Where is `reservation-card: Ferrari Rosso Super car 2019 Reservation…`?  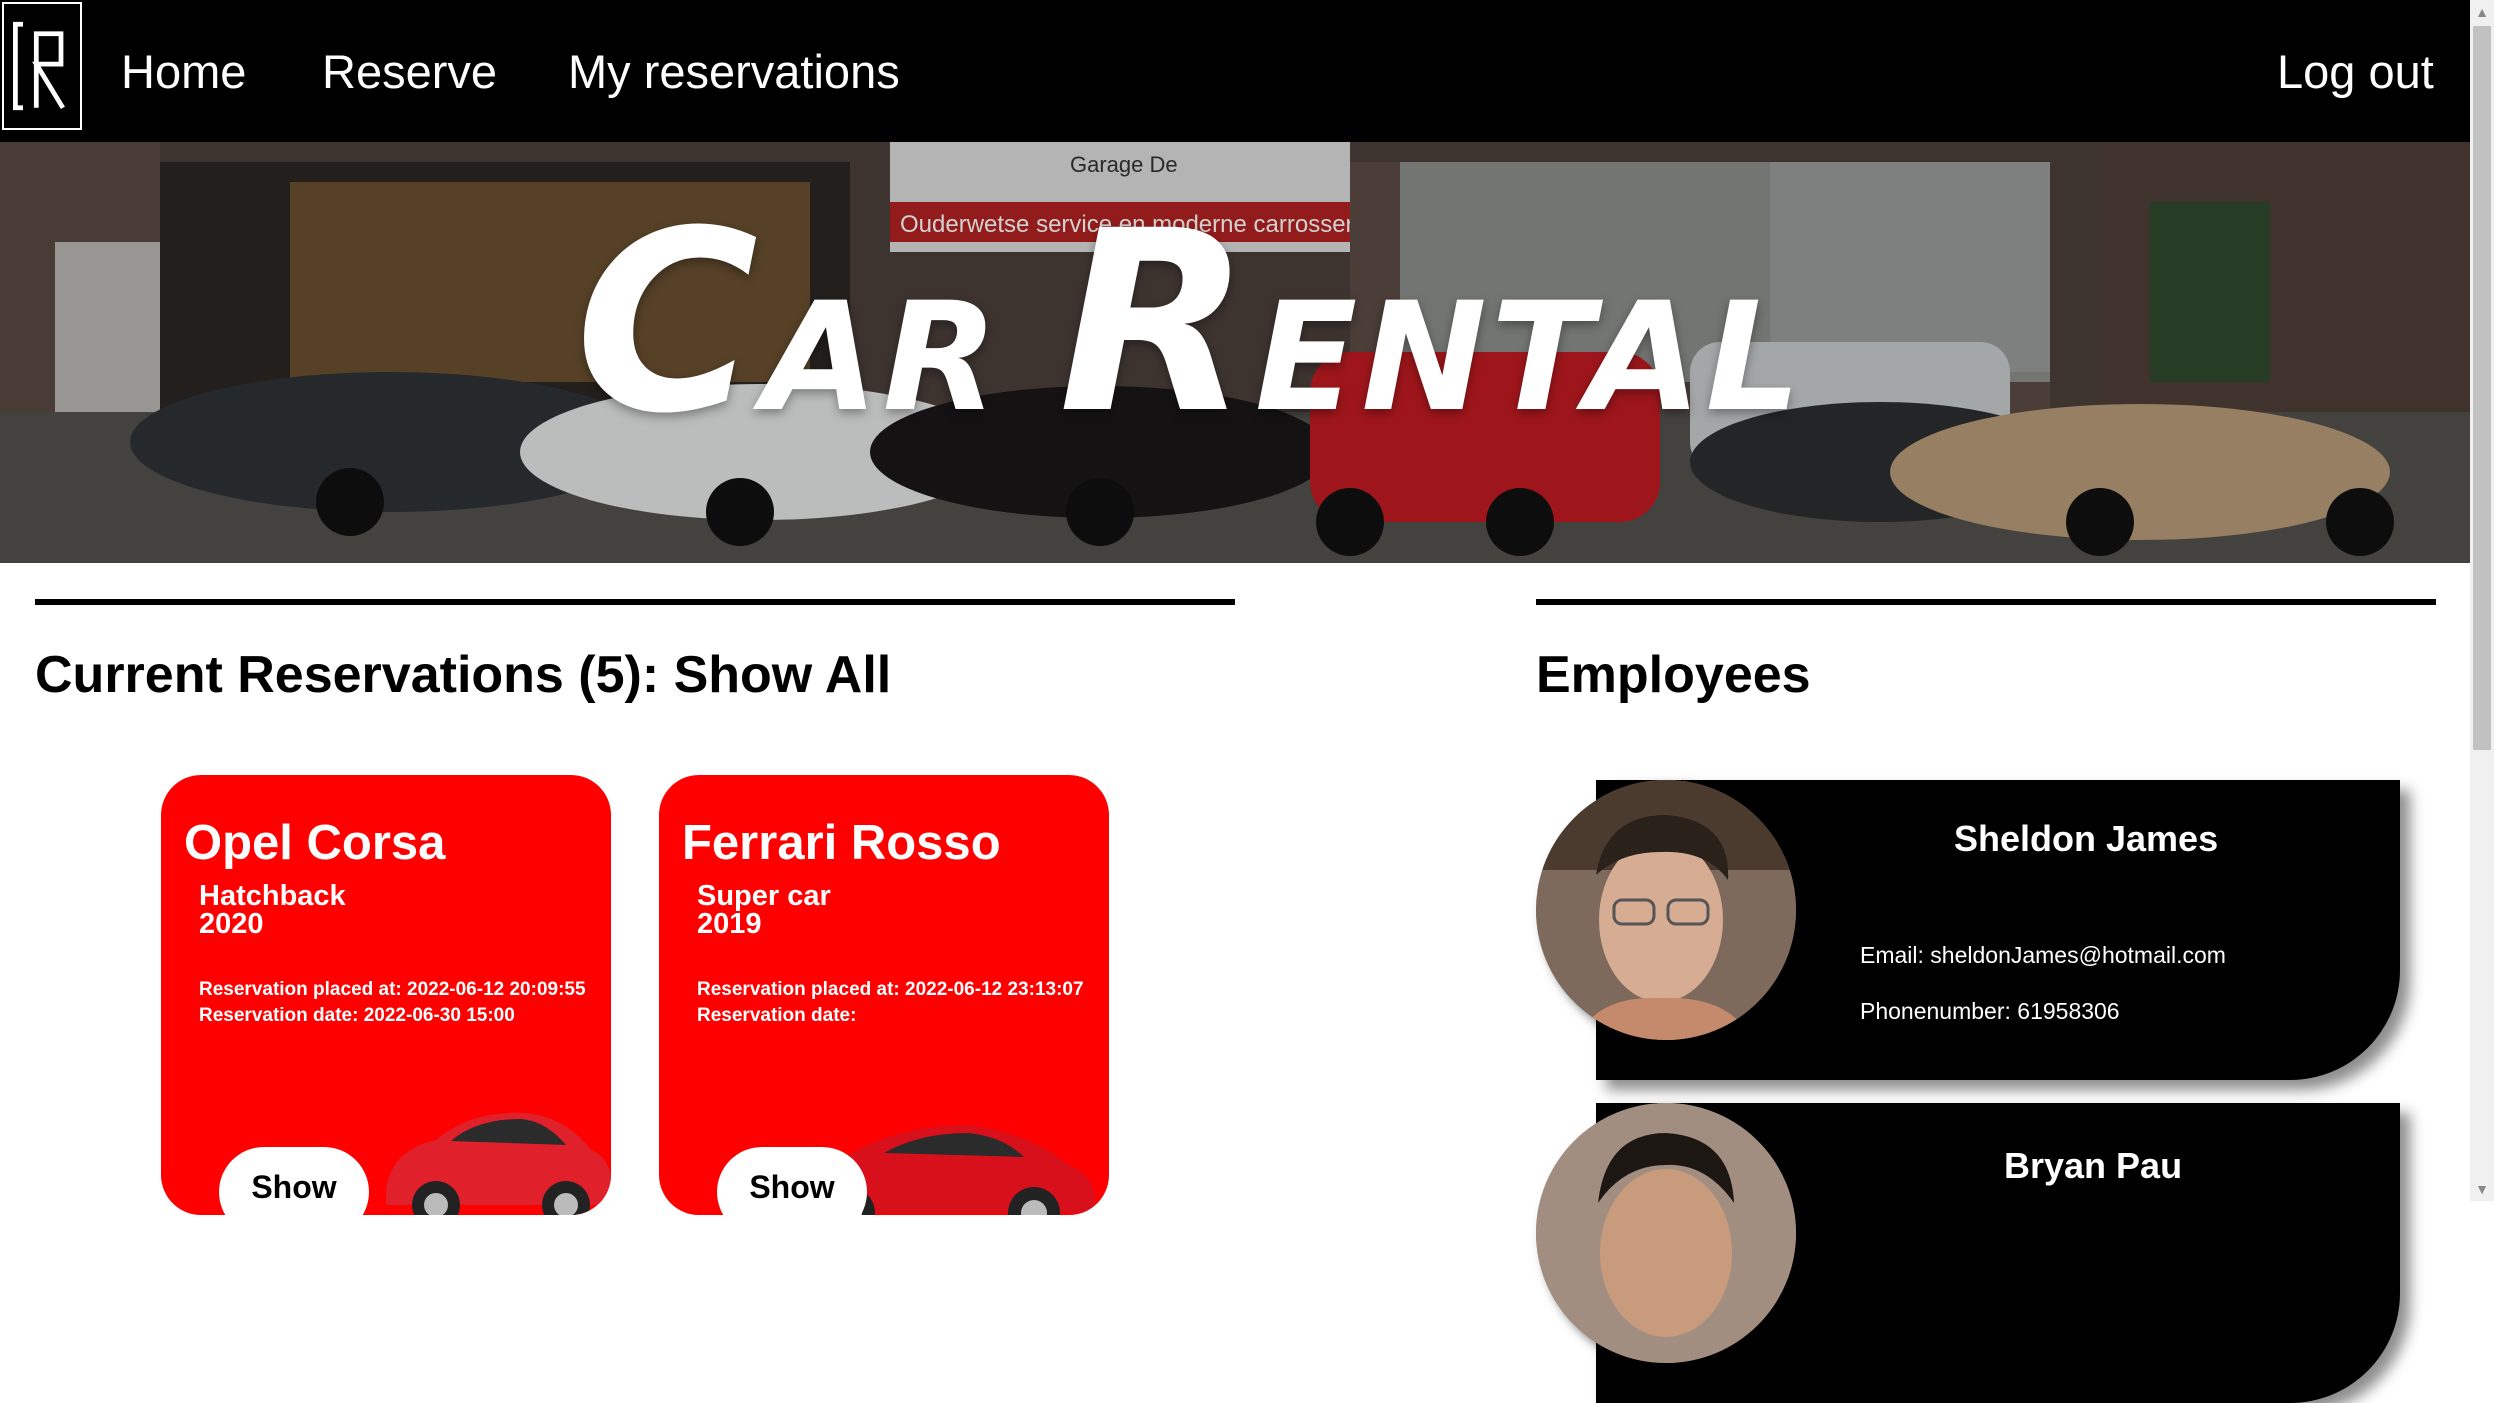
reservation-card: Ferrari Rosso Super car 2019 Reservation… is located at coordinates (884, 995).